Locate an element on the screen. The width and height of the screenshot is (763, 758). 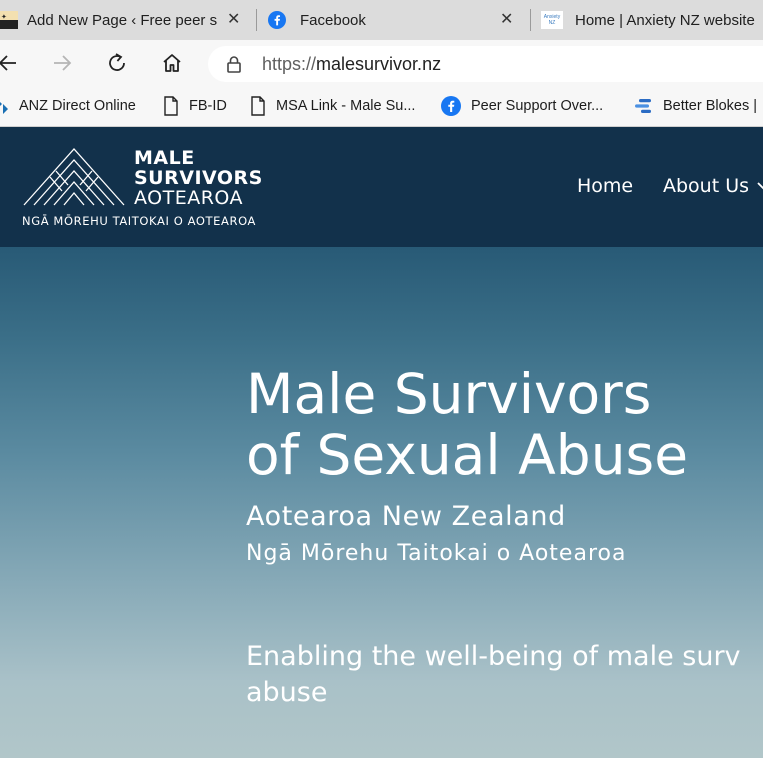
forward-button is located at coordinates (62, 63).